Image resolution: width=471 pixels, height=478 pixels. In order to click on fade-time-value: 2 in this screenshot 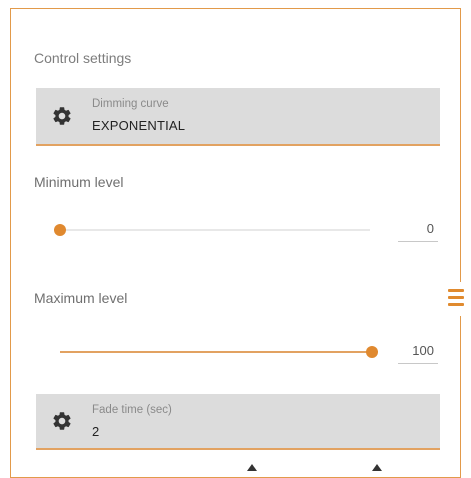, I will do `click(96, 431)`.